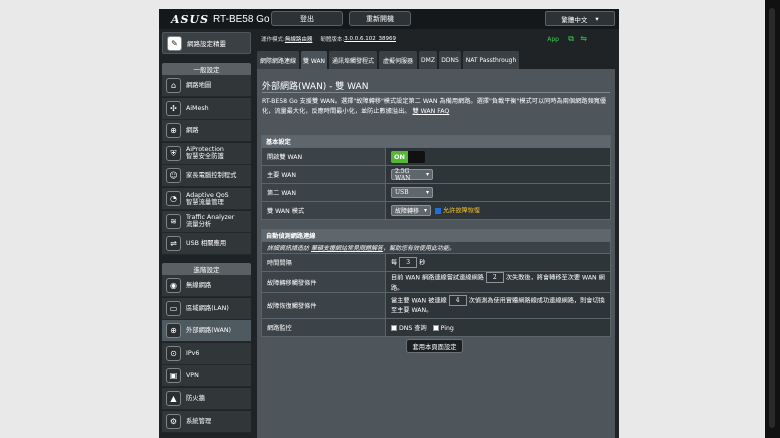 The image size is (780, 438). Describe the element at coordinates (434, 346) in the screenshot. I see `apply-button: 套用本頁面設定` at that location.